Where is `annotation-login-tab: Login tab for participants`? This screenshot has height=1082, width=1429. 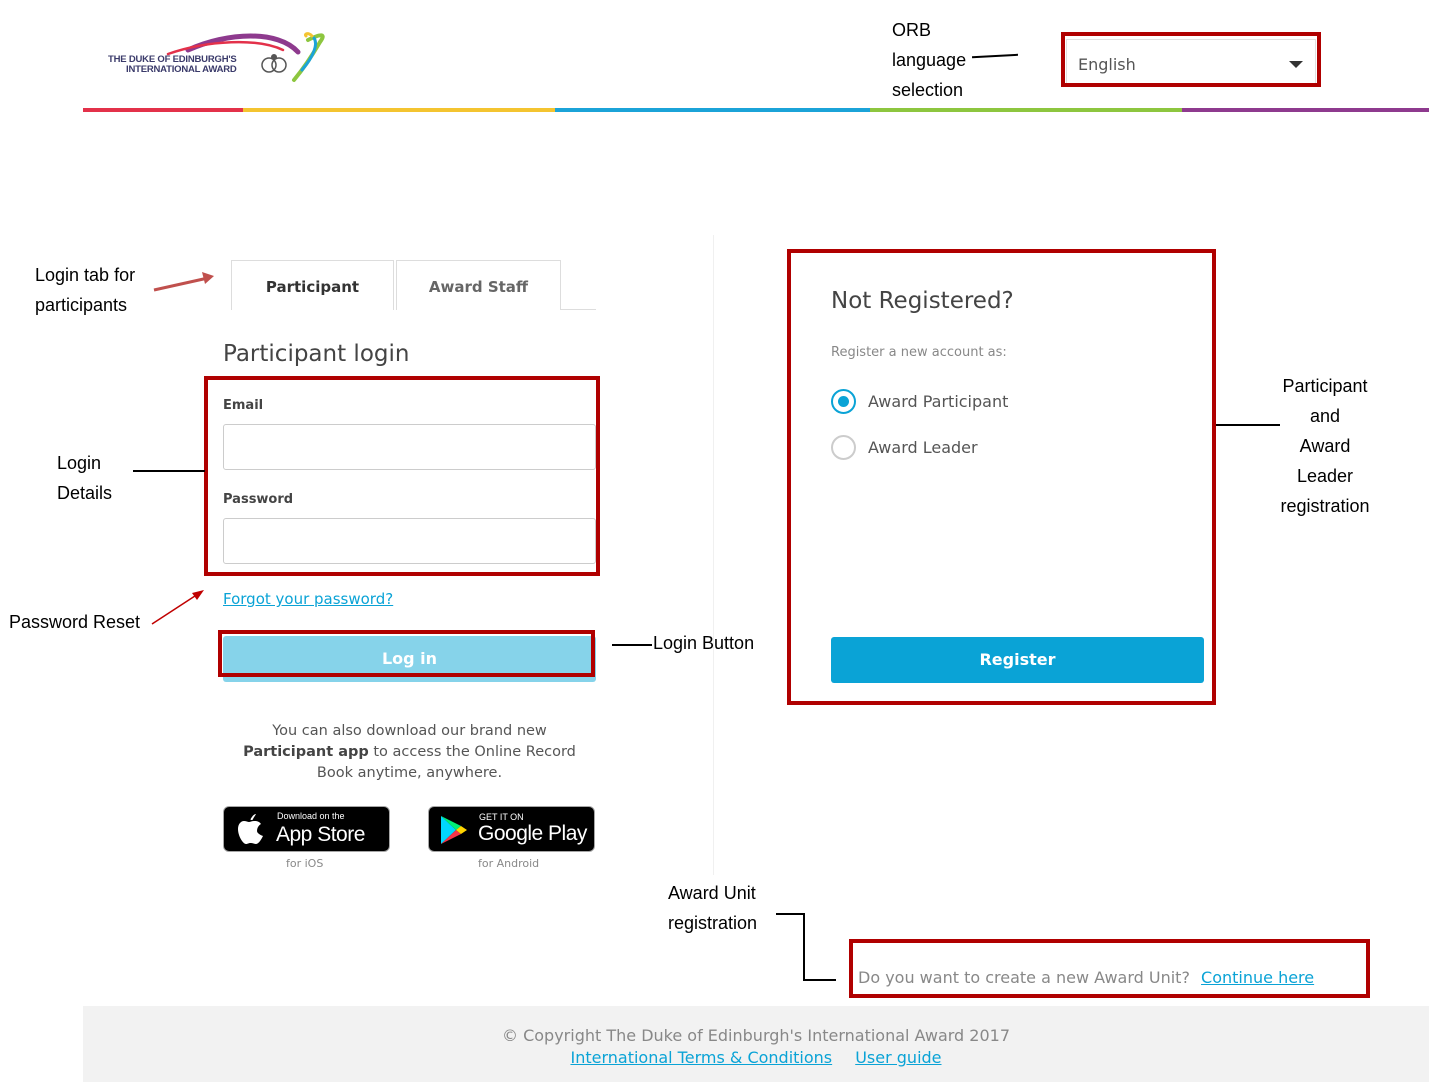 annotation-login-tab: Login tab for participants is located at coordinates (85, 290).